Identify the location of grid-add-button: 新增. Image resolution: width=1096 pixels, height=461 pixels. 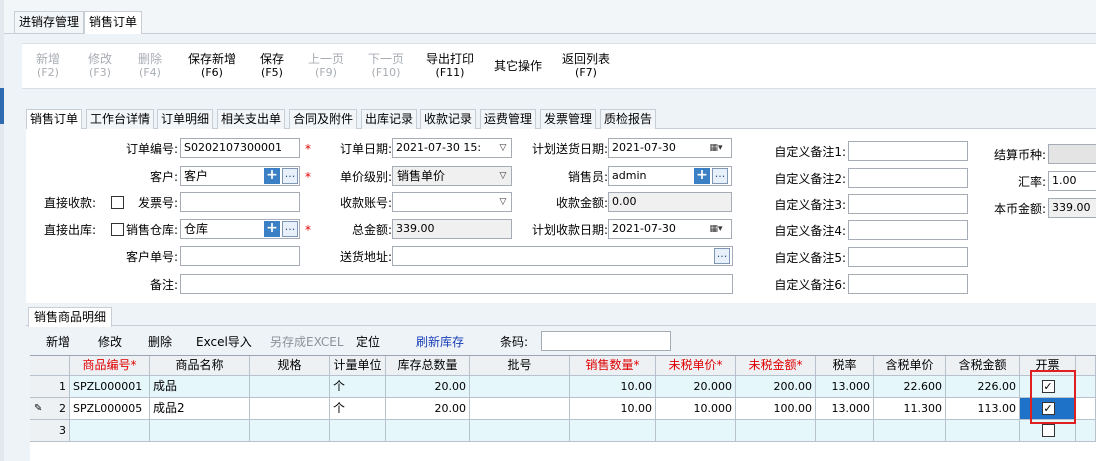
(58, 341).